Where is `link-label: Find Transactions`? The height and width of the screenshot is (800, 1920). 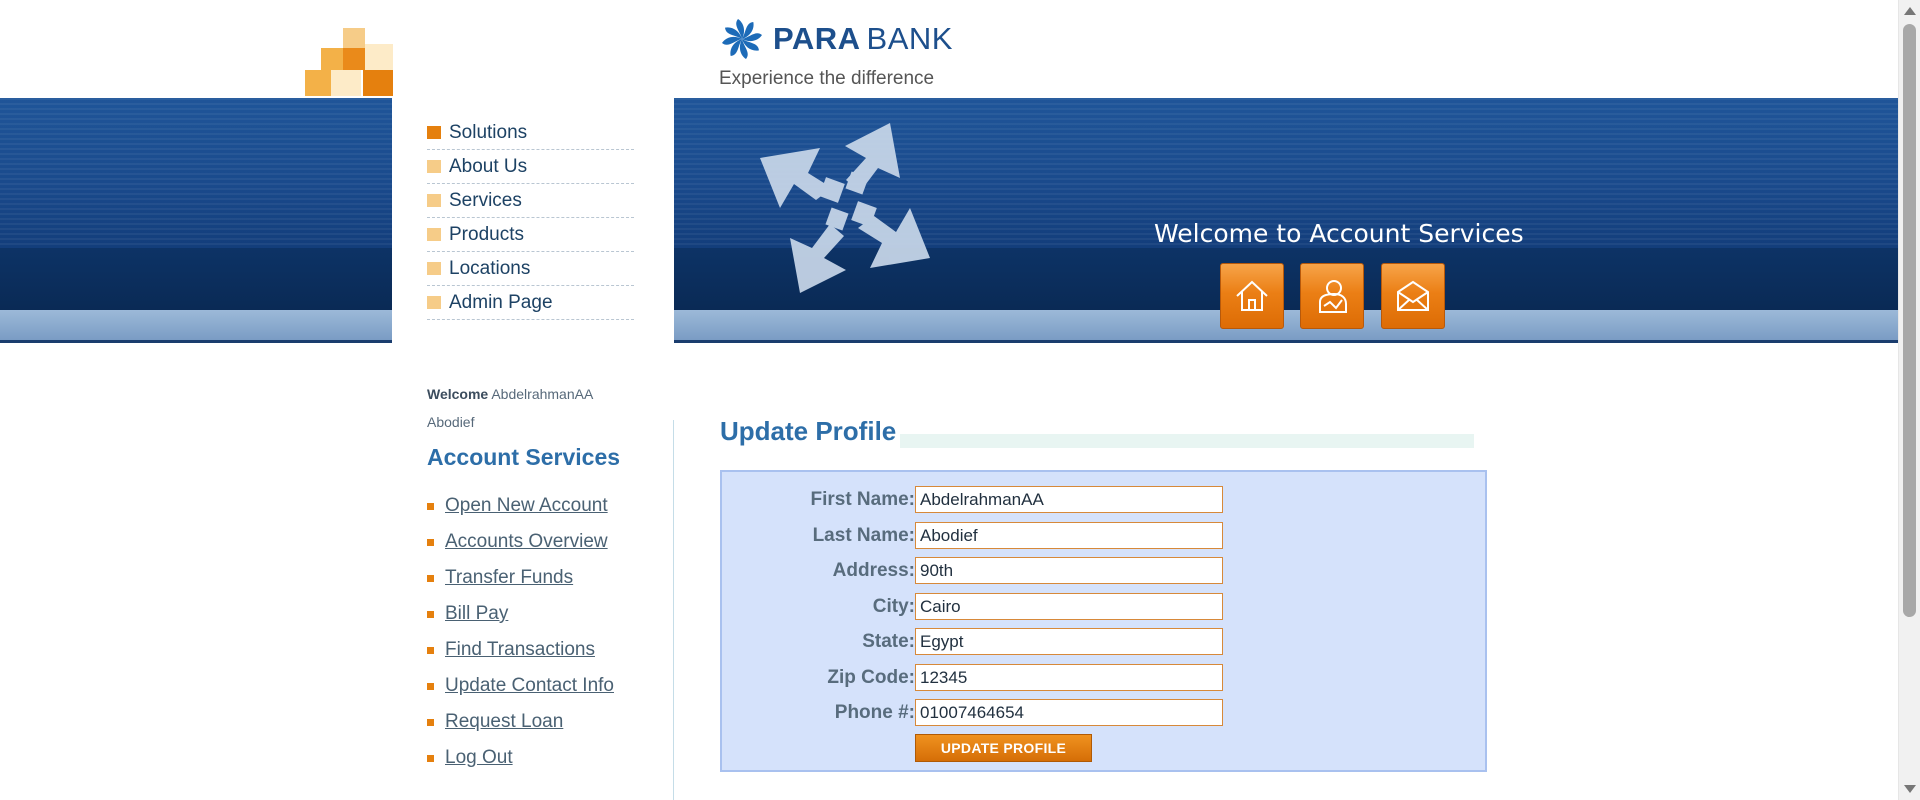 link-label: Find Transactions is located at coordinates (520, 649).